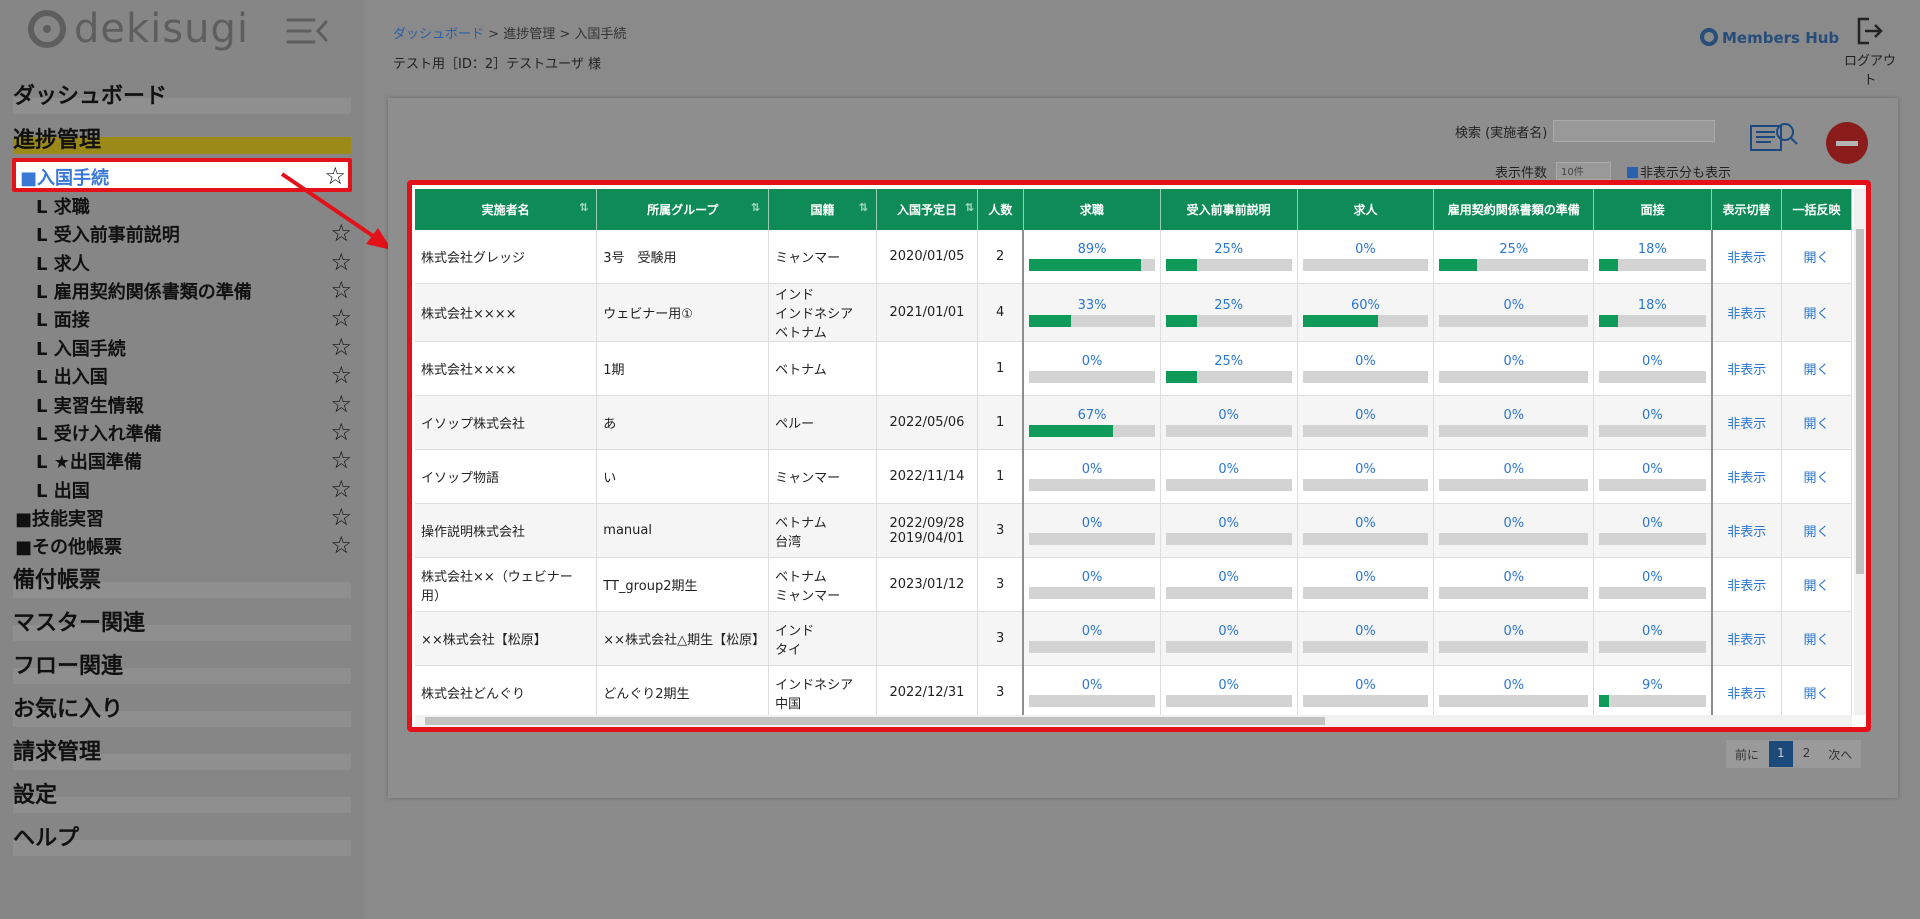  I want to click on nav-item-reception-prep: L 受け入れ準備 ☆, so click(194, 432).